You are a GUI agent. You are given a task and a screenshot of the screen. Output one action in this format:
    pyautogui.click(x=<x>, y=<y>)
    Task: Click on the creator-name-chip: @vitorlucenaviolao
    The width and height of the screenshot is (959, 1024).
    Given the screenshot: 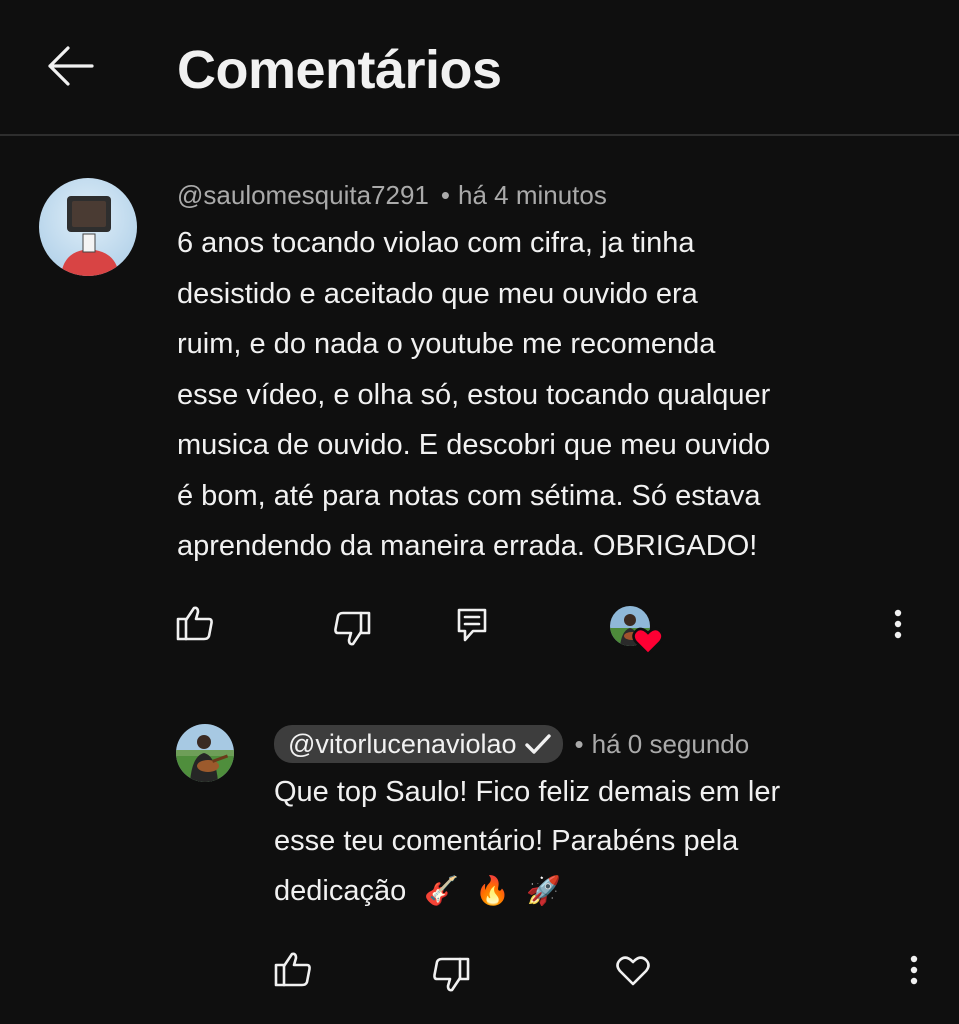 What is the action you would take?
    pyautogui.click(x=418, y=744)
    